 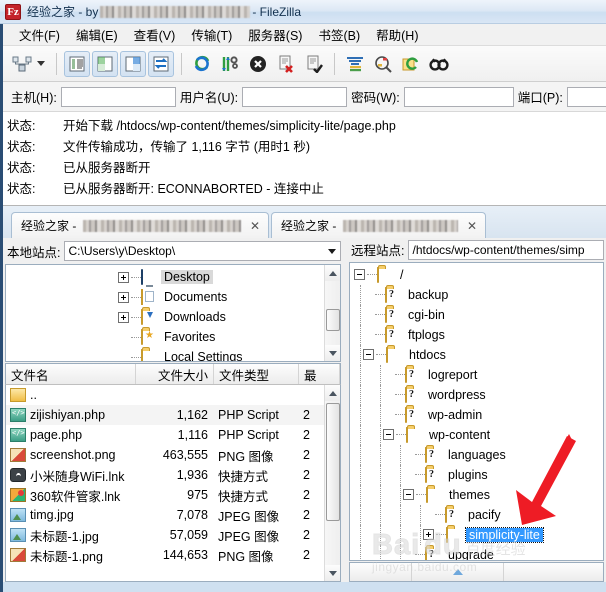 What do you see at coordinates (18, 395) in the screenshot?
I see `up-folder-icon` at bounding box center [18, 395].